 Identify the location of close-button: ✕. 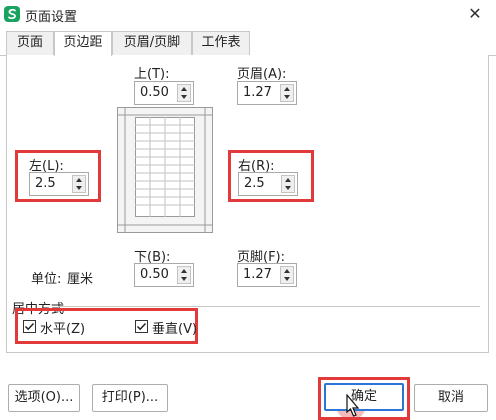
(475, 14).